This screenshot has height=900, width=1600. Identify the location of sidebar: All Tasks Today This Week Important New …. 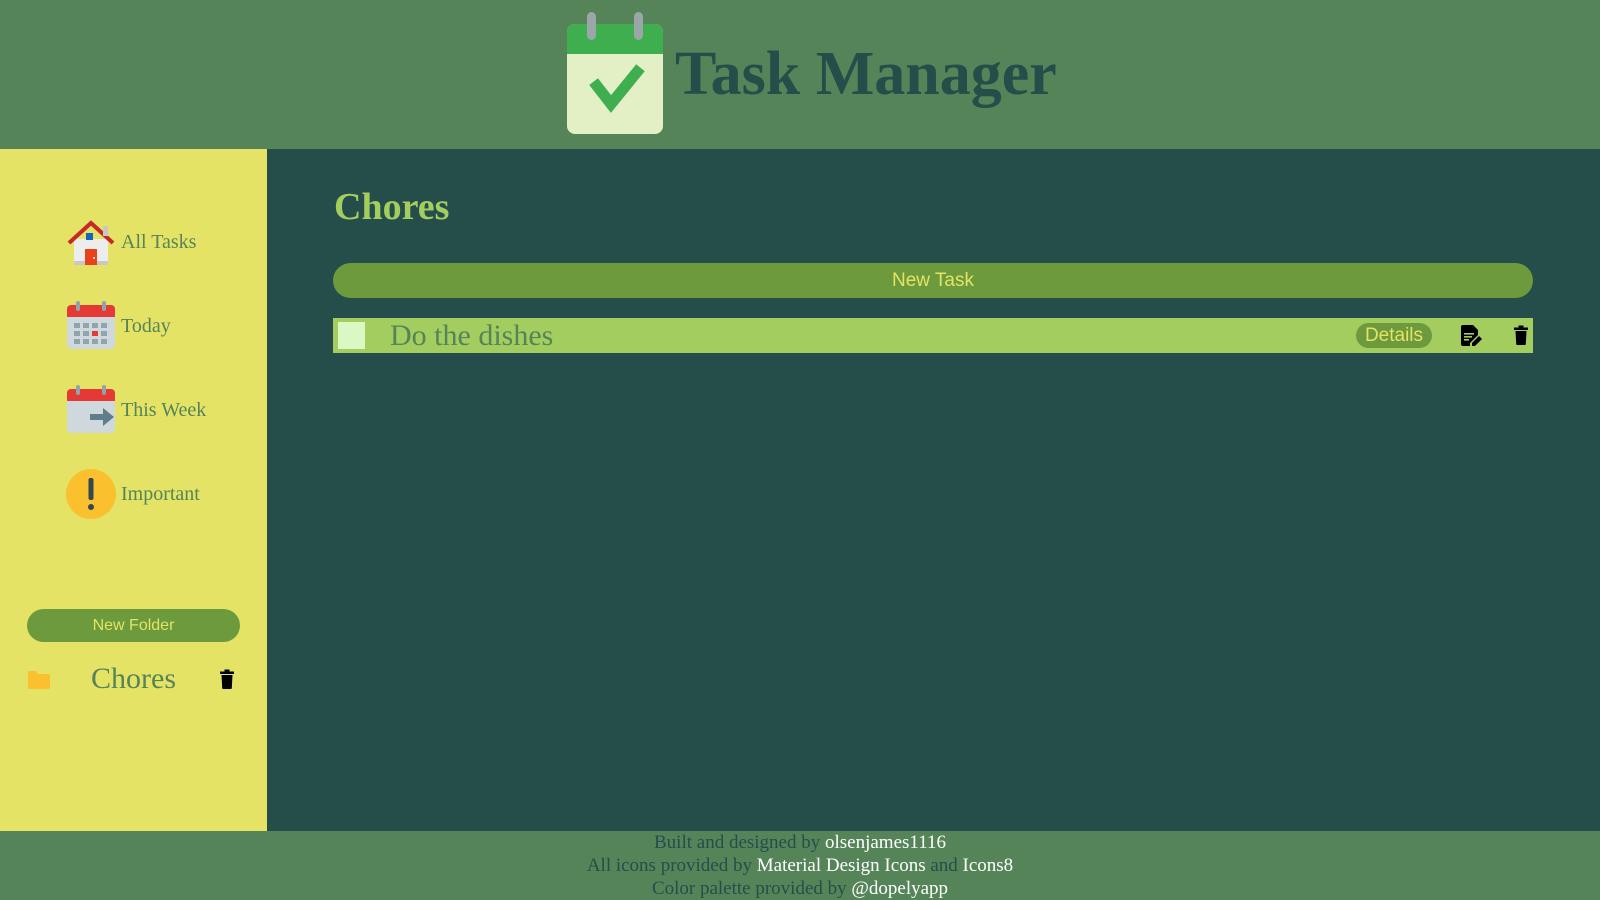
(133, 490).